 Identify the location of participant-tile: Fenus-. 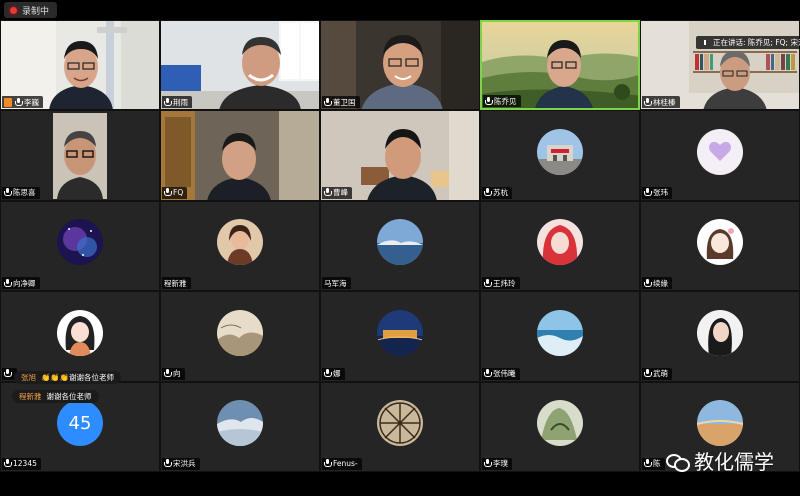
(400, 426).